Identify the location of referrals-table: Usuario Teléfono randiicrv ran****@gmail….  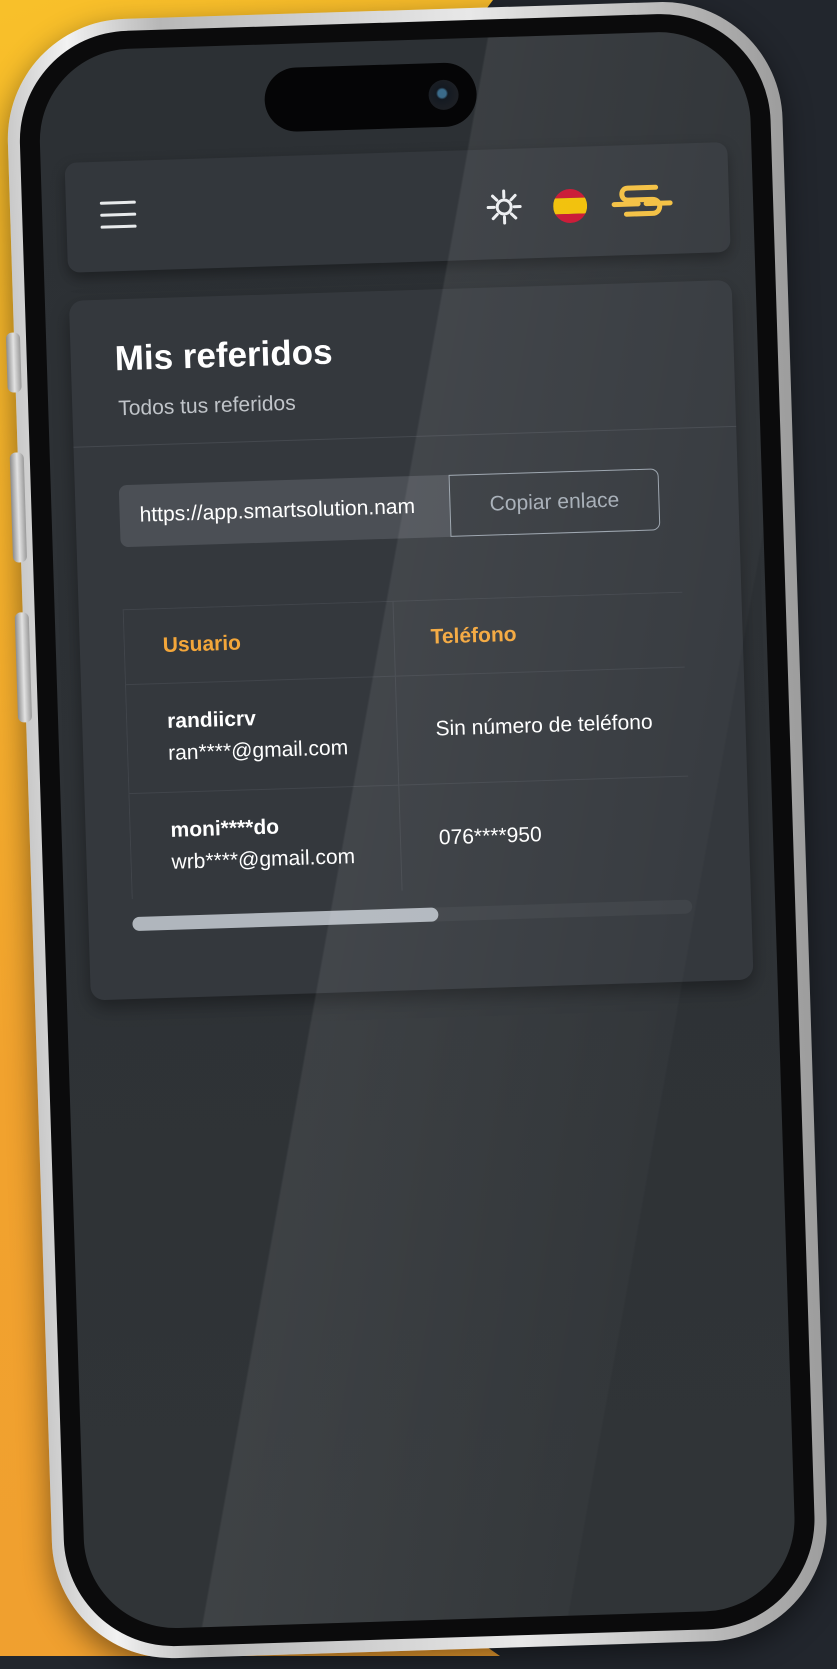
(407, 745).